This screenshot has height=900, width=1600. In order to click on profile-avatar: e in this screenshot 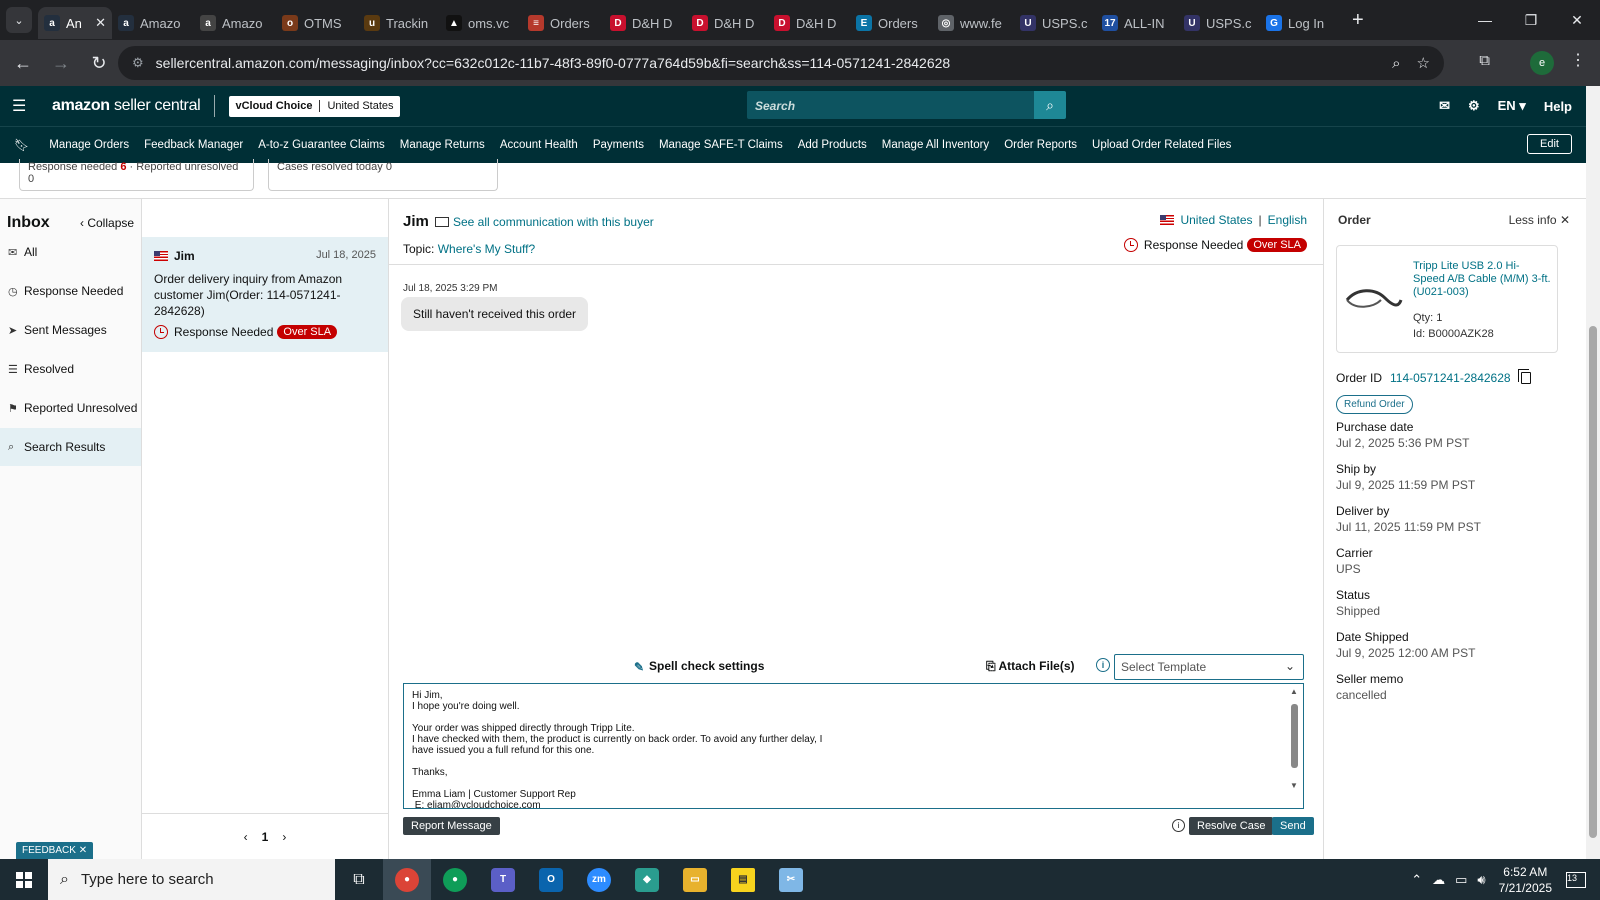, I will do `click(1542, 63)`.